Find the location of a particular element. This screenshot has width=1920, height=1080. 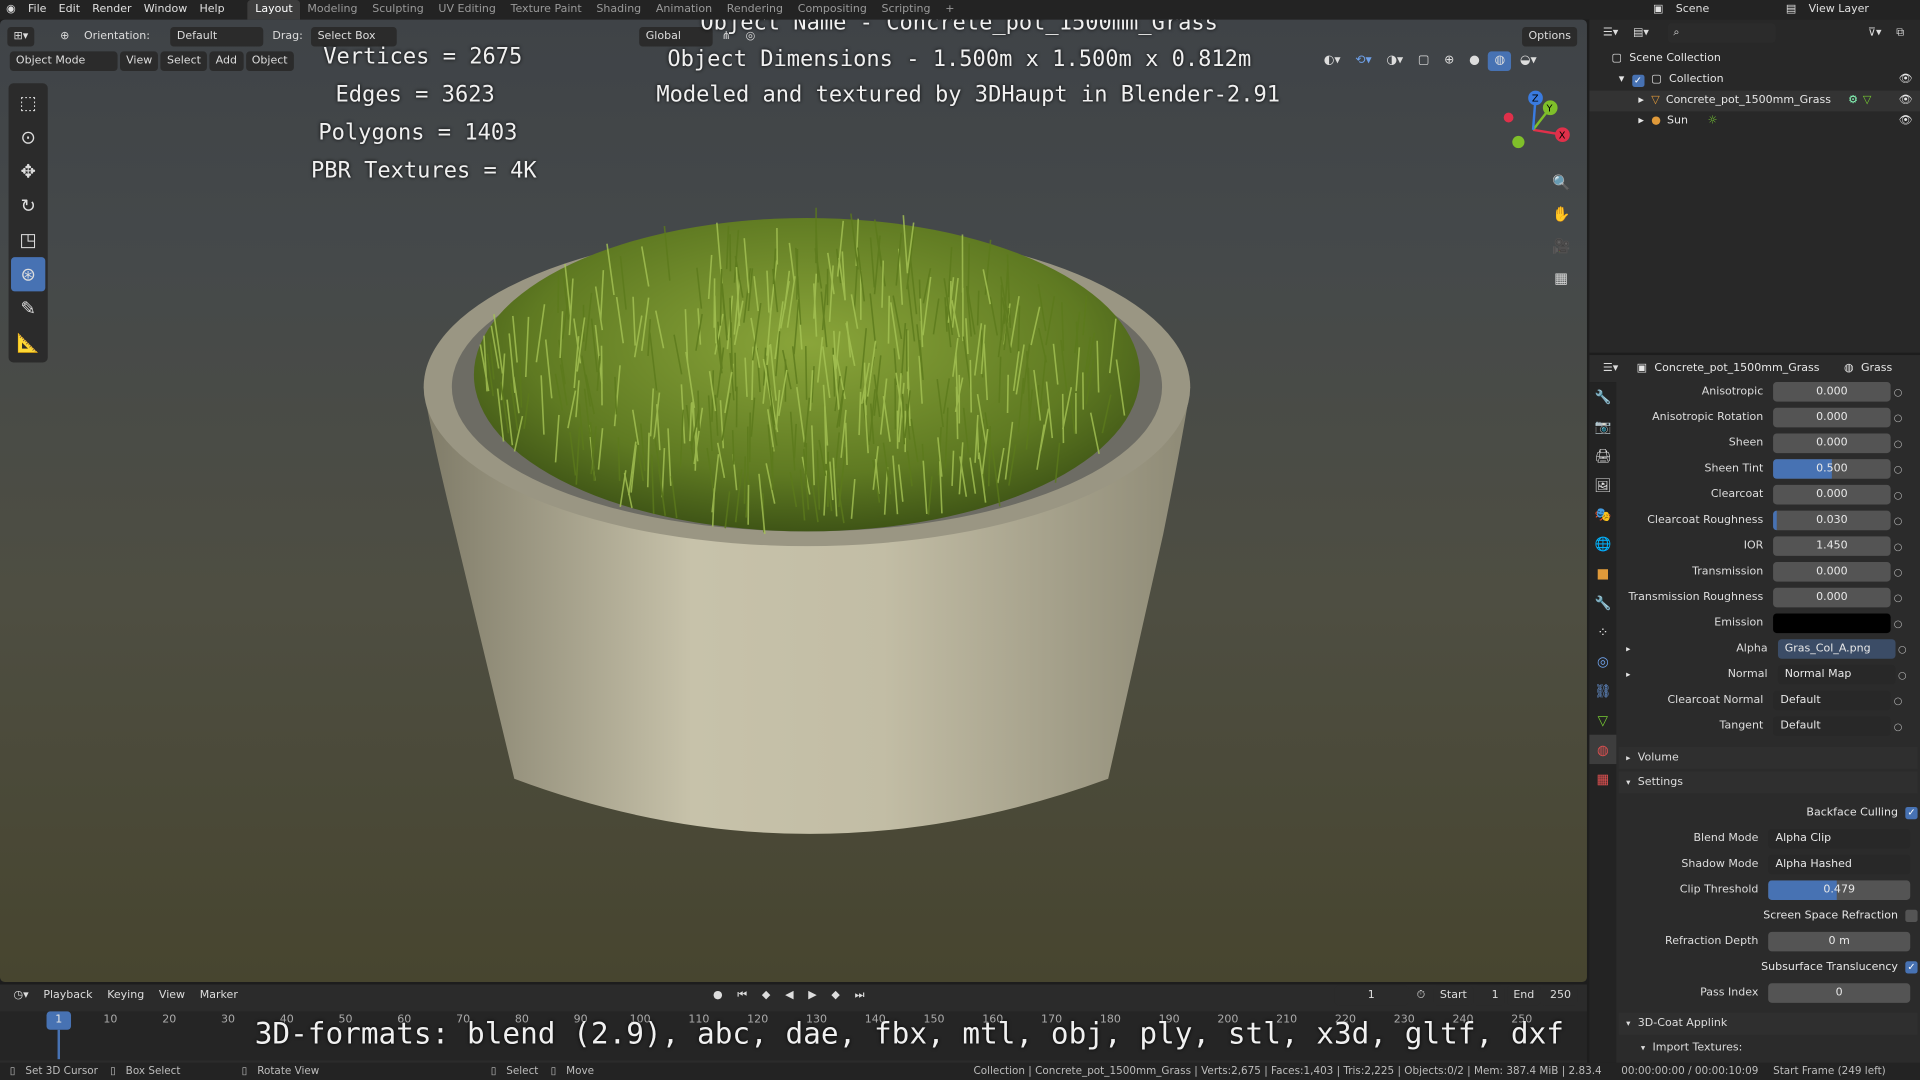

properties-editor-icon: ☰▾ is located at coordinates (1611, 369).